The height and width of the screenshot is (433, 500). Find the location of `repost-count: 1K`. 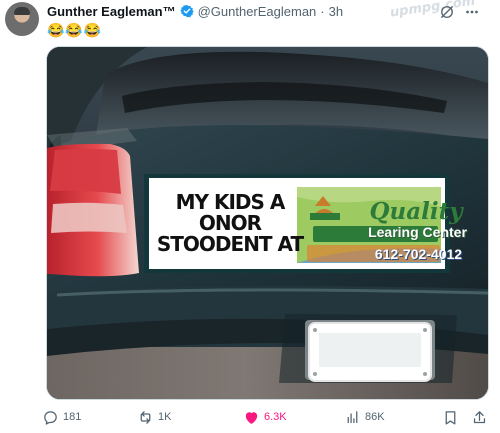

repost-count: 1K is located at coordinates (165, 417).